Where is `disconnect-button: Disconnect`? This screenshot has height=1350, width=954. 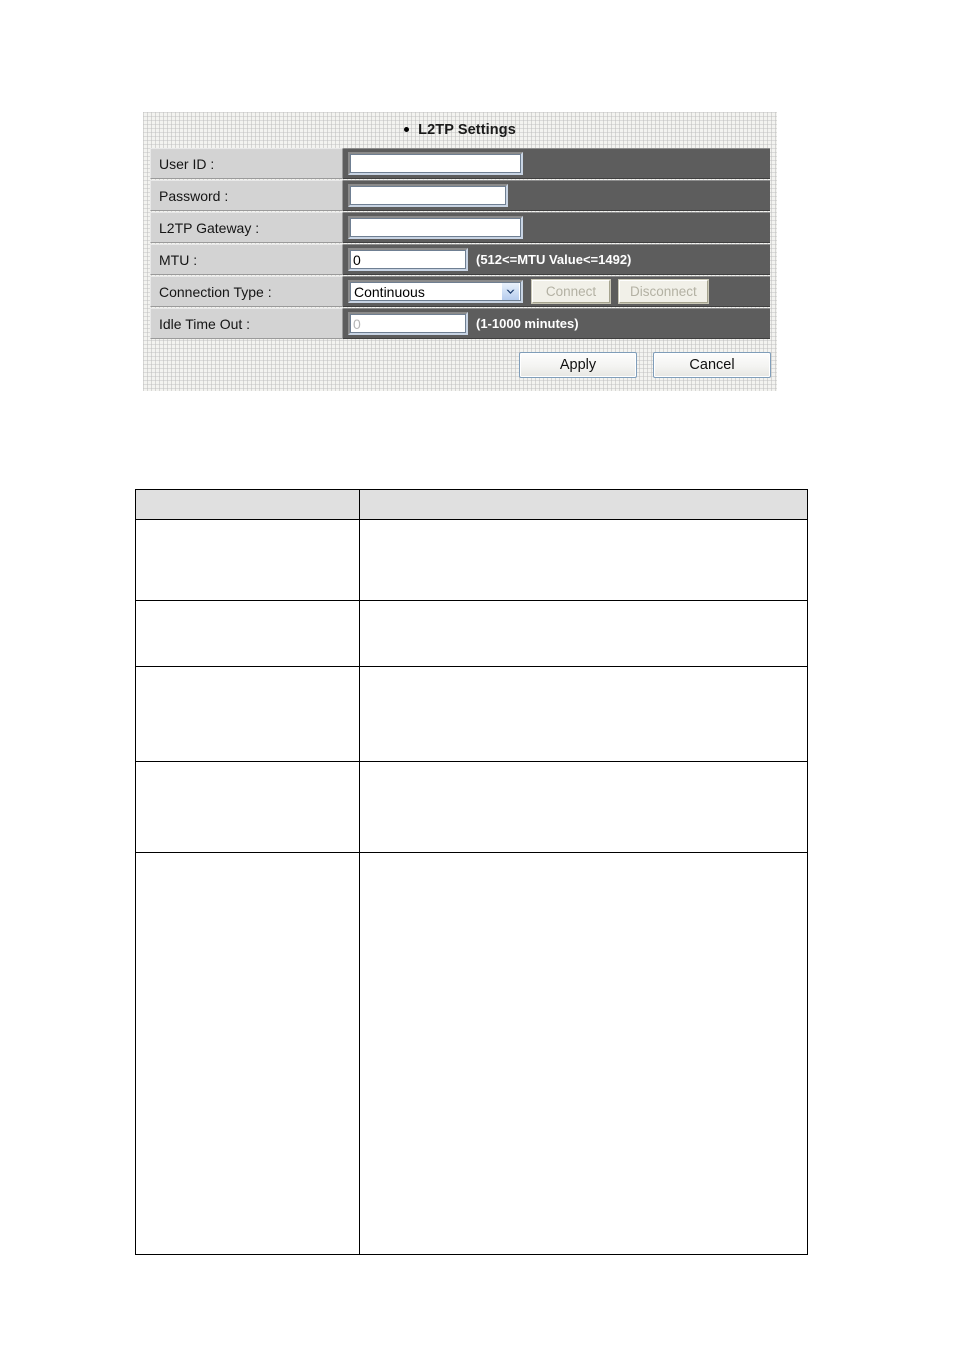
disconnect-button: Disconnect is located at coordinates (663, 291).